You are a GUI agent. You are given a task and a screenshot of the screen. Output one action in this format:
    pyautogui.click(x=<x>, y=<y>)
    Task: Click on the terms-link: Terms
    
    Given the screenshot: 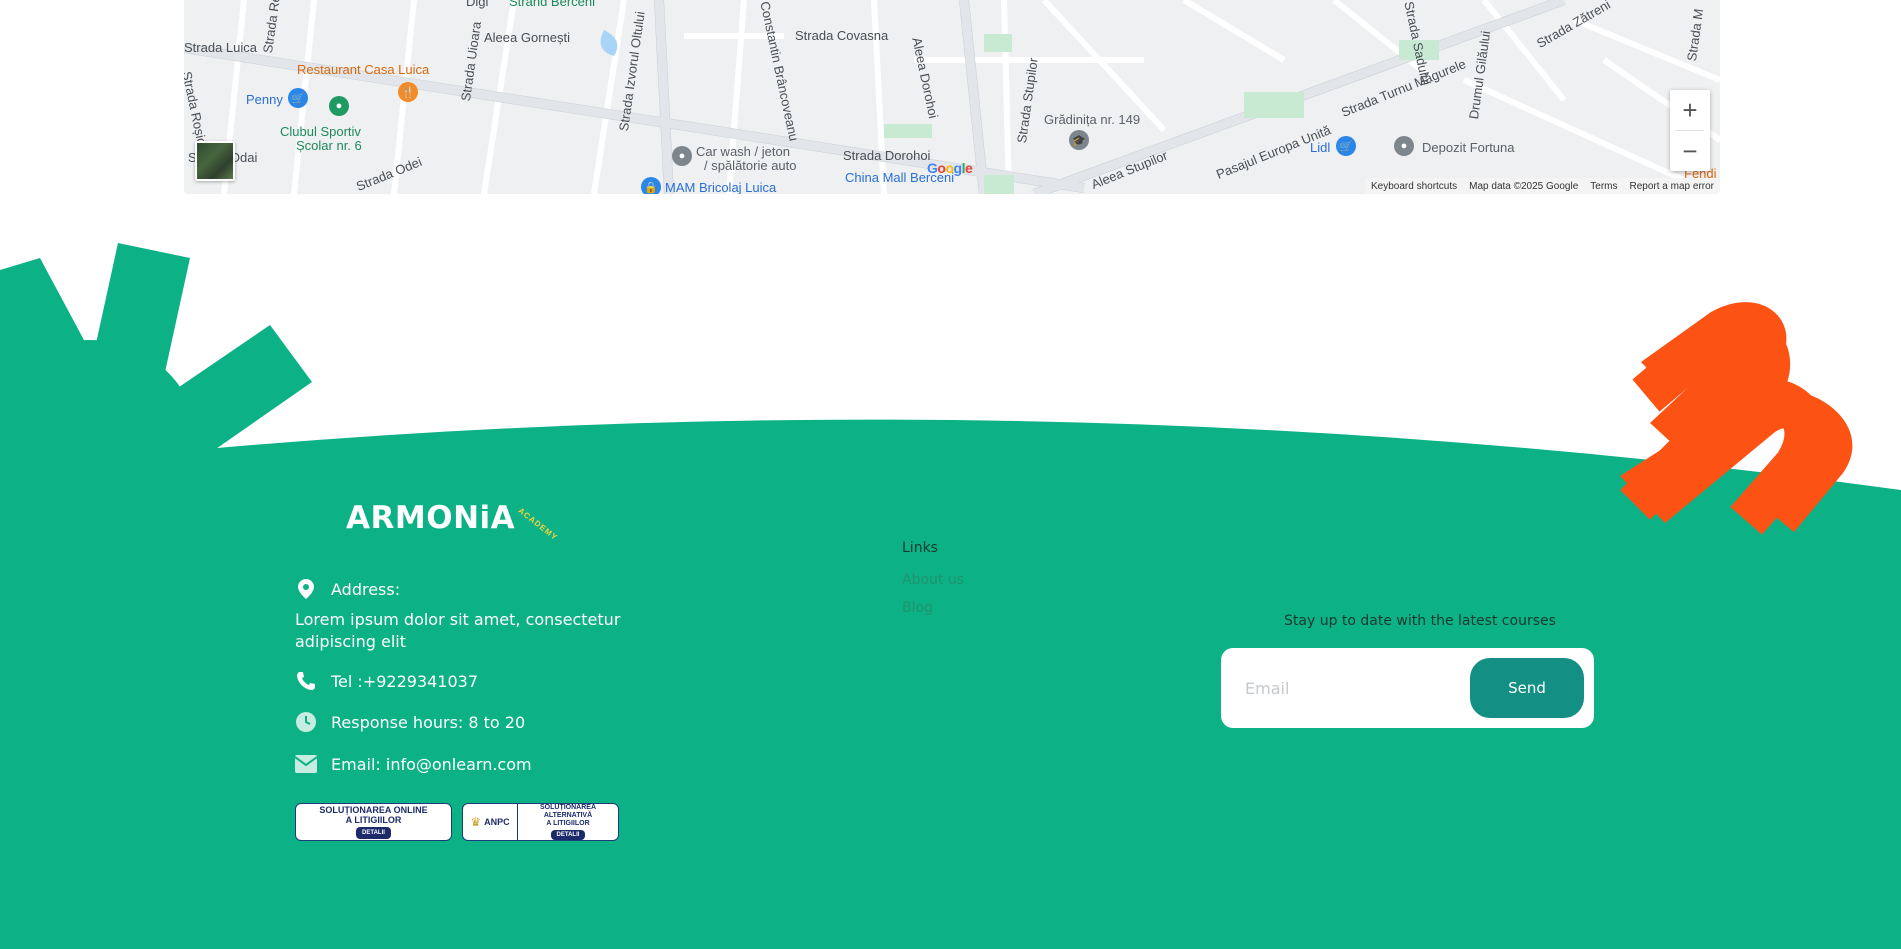 What is the action you would take?
    pyautogui.click(x=1603, y=186)
    